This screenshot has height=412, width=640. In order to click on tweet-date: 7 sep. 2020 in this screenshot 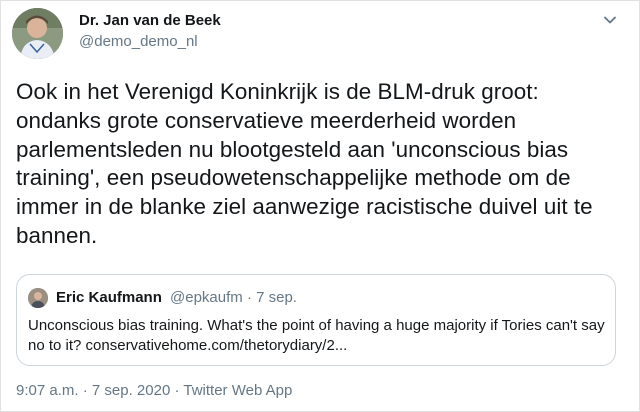, I will do `click(131, 390)`.